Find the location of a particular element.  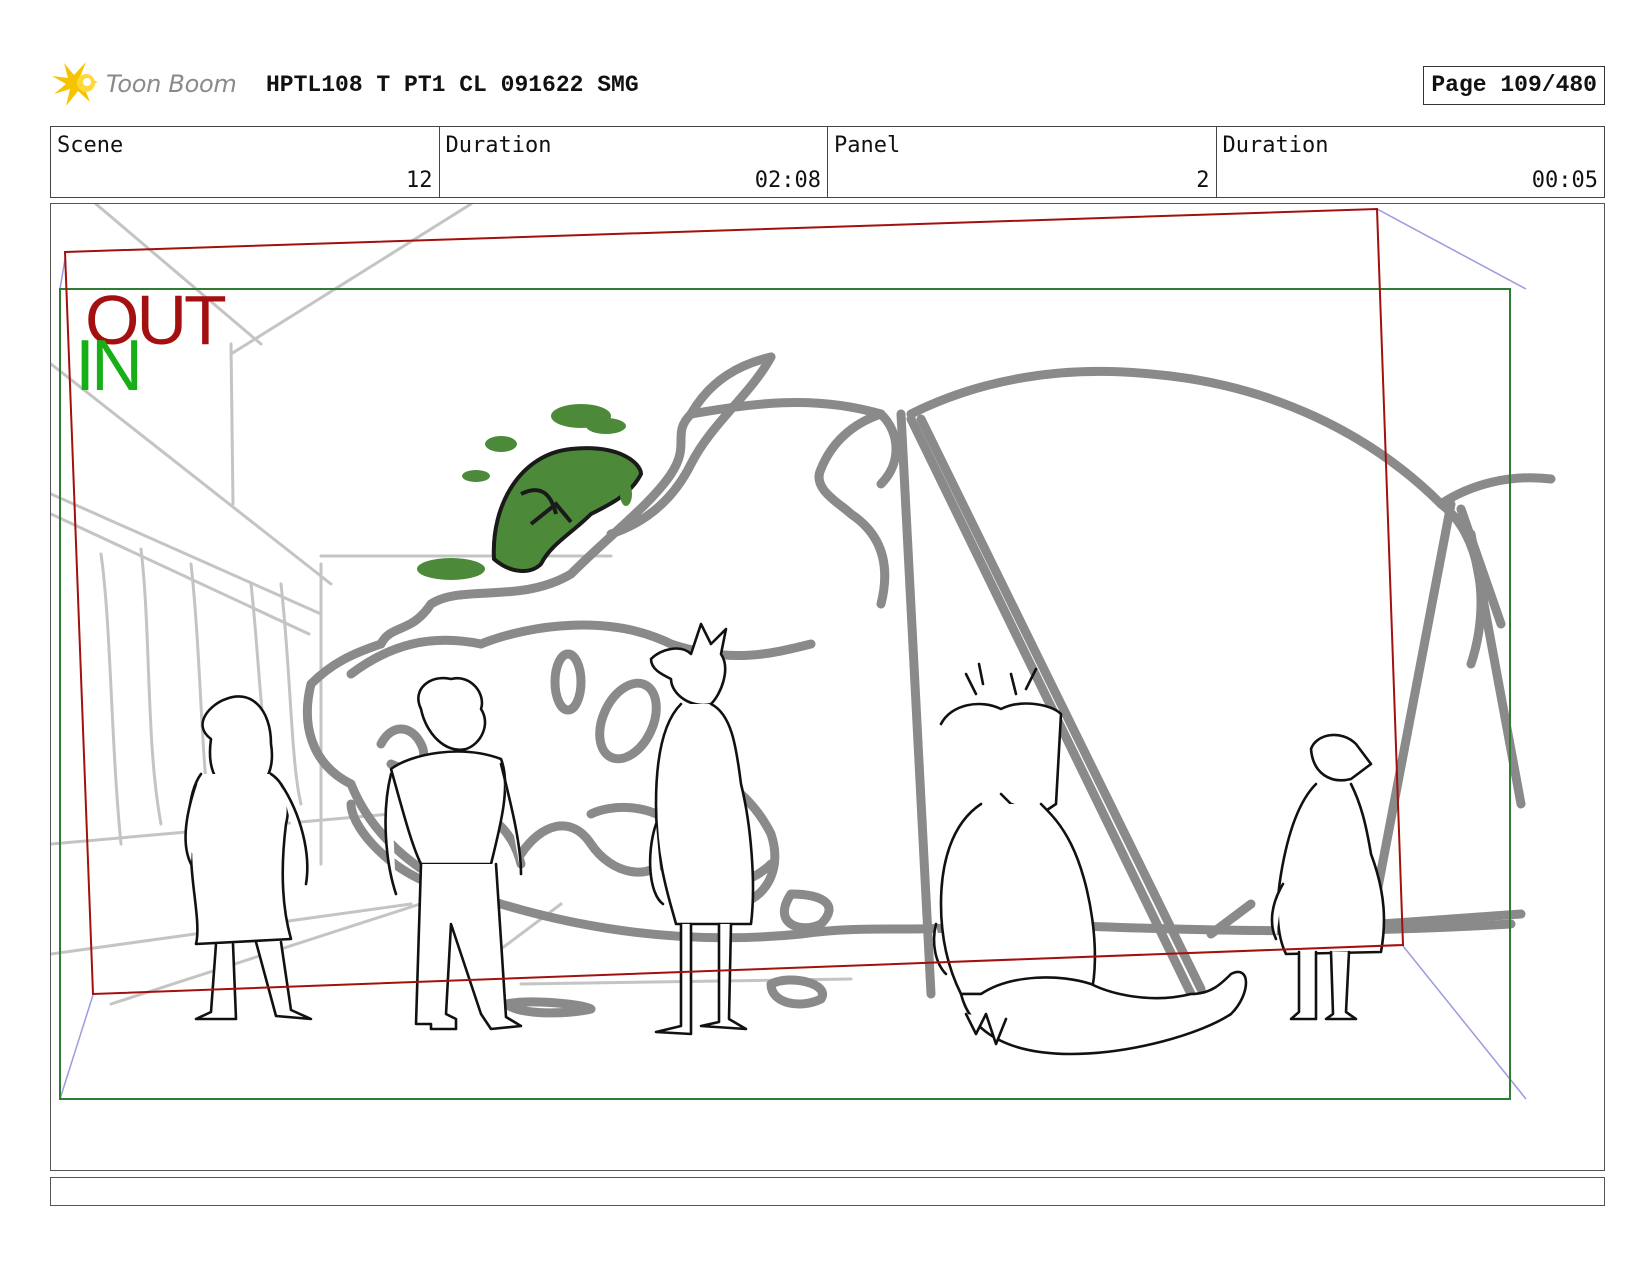

camera-move-arrow-bottom-left is located at coordinates (76, 1047).